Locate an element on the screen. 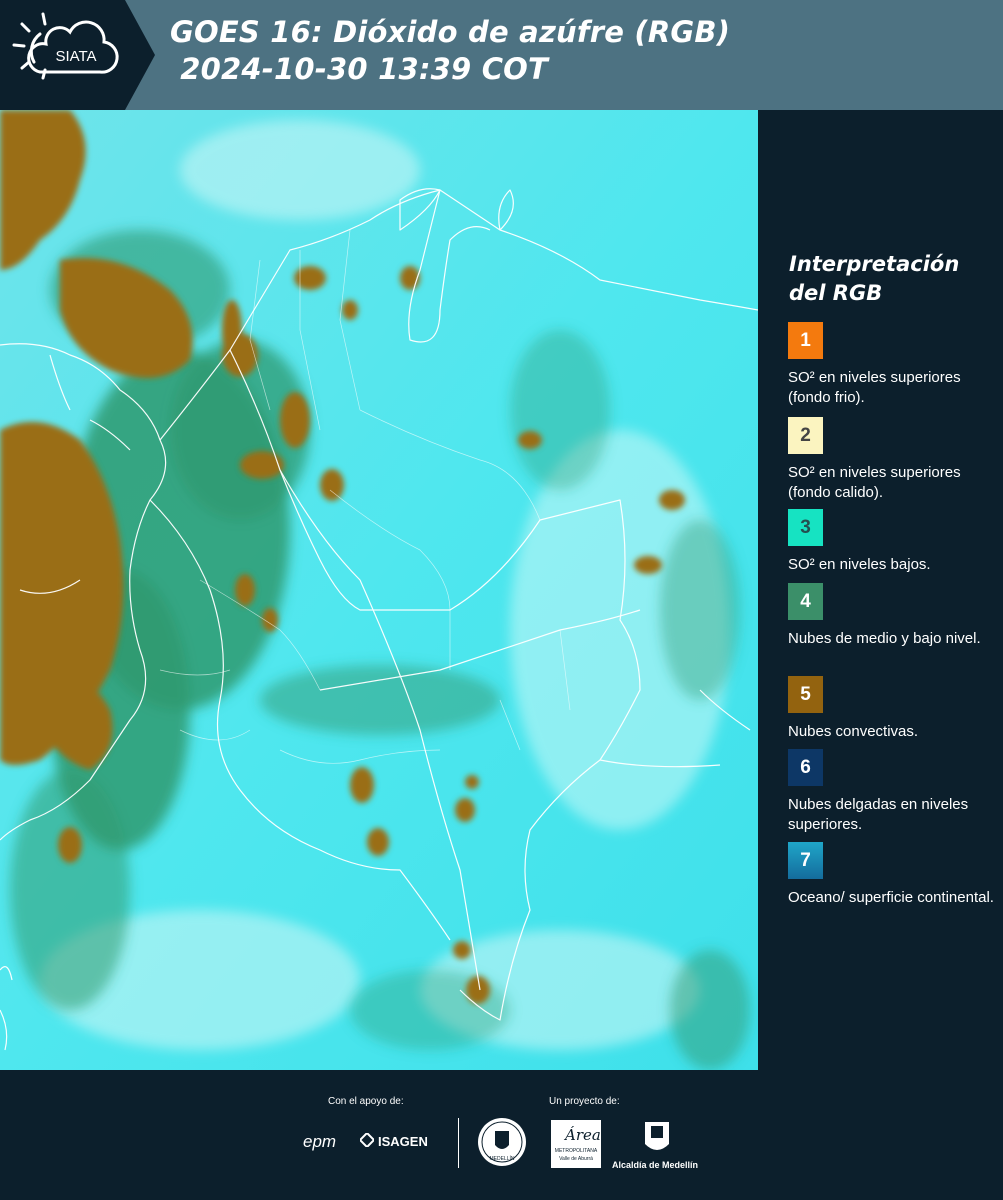 The image size is (1003, 1200). siata-logo: SIATA is located at coordinates (77, 55).